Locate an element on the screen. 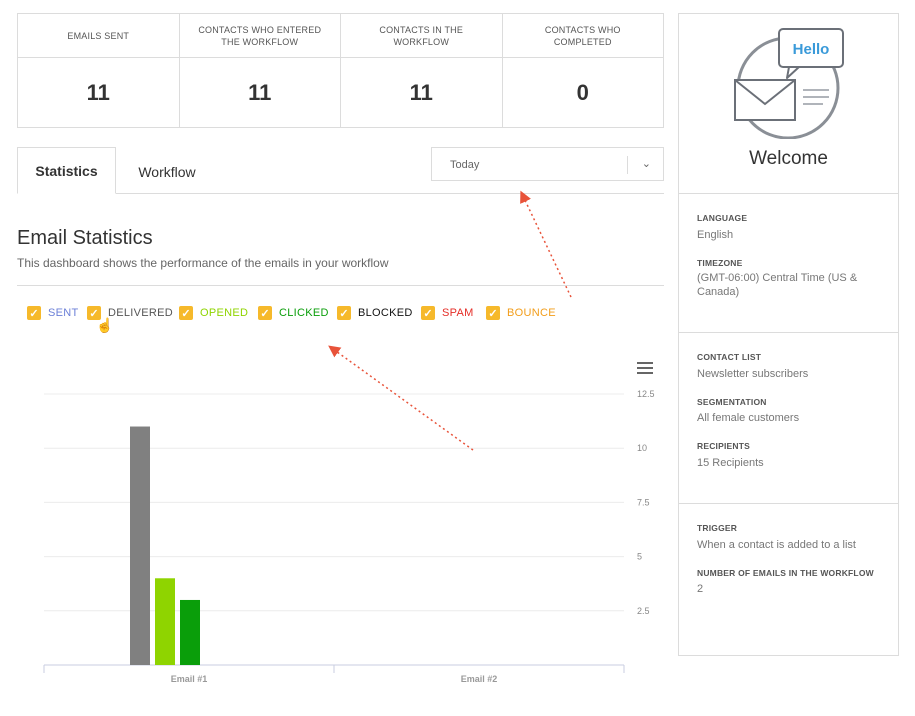  stat-value: 0 is located at coordinates (582, 92).